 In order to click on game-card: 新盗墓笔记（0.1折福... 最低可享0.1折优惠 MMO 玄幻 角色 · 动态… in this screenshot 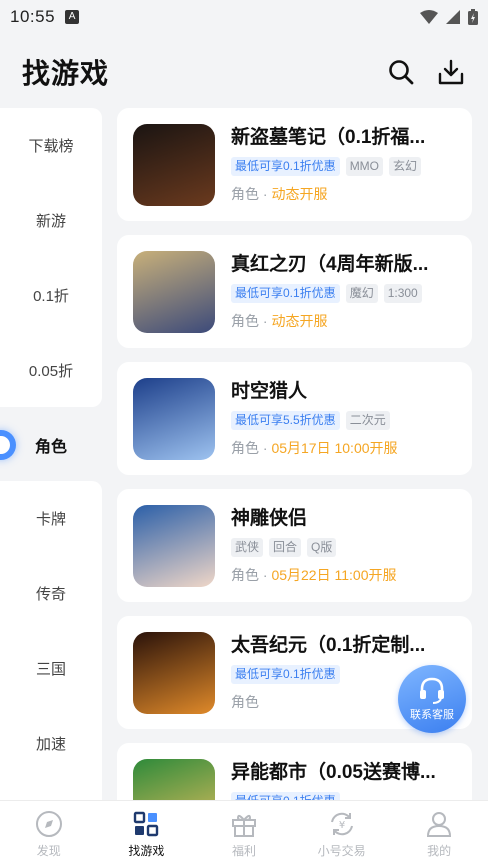, I will do `click(294, 164)`.